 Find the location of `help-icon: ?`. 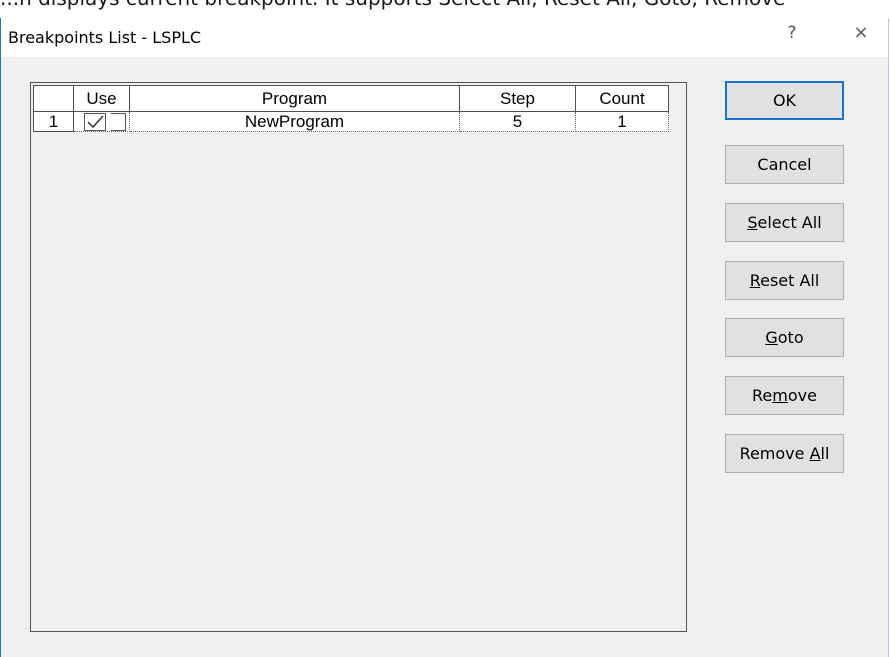

help-icon: ? is located at coordinates (792, 33).